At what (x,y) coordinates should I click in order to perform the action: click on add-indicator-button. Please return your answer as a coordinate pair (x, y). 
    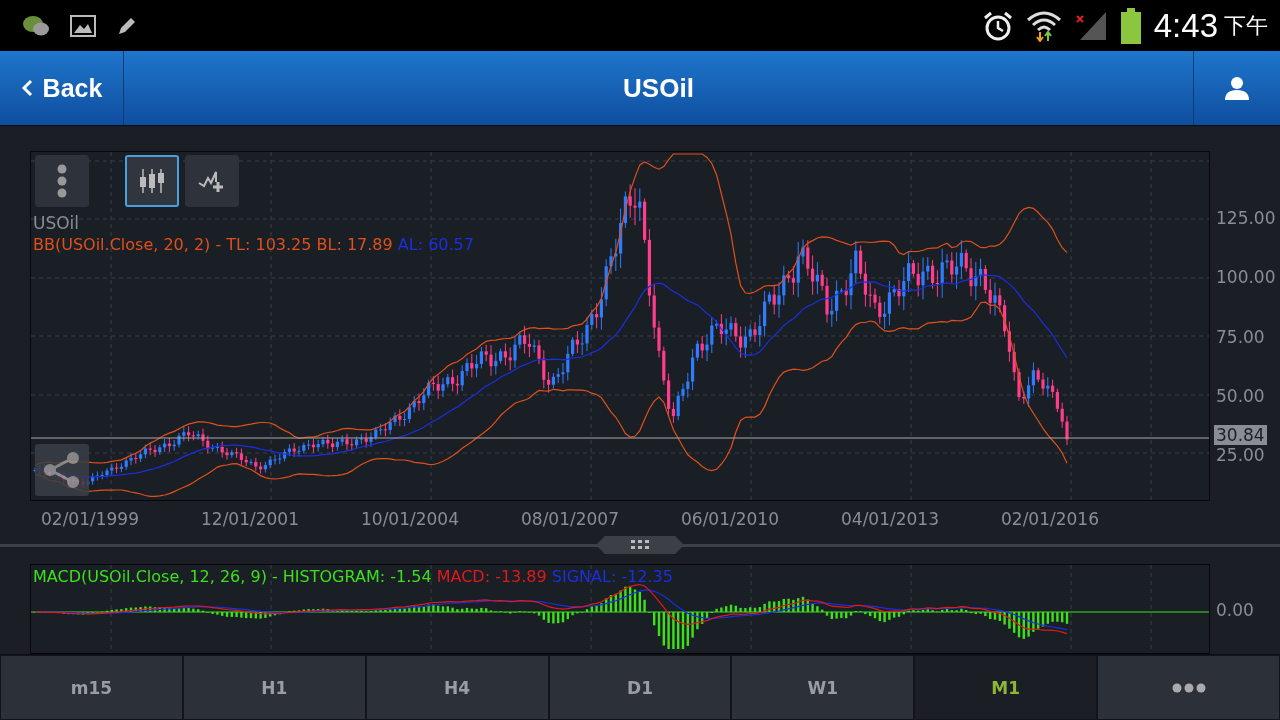
    Looking at the image, I should click on (212, 181).